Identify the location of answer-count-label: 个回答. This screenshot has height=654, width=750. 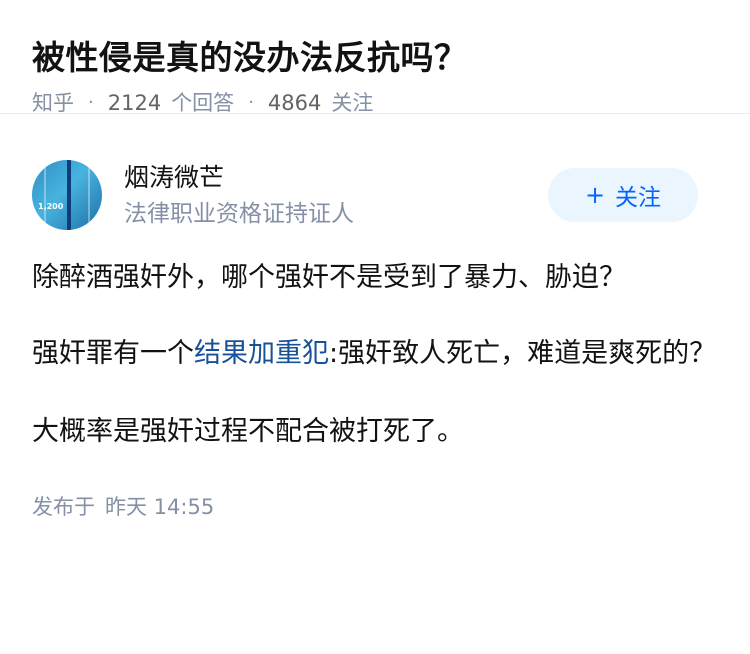
(203, 103).